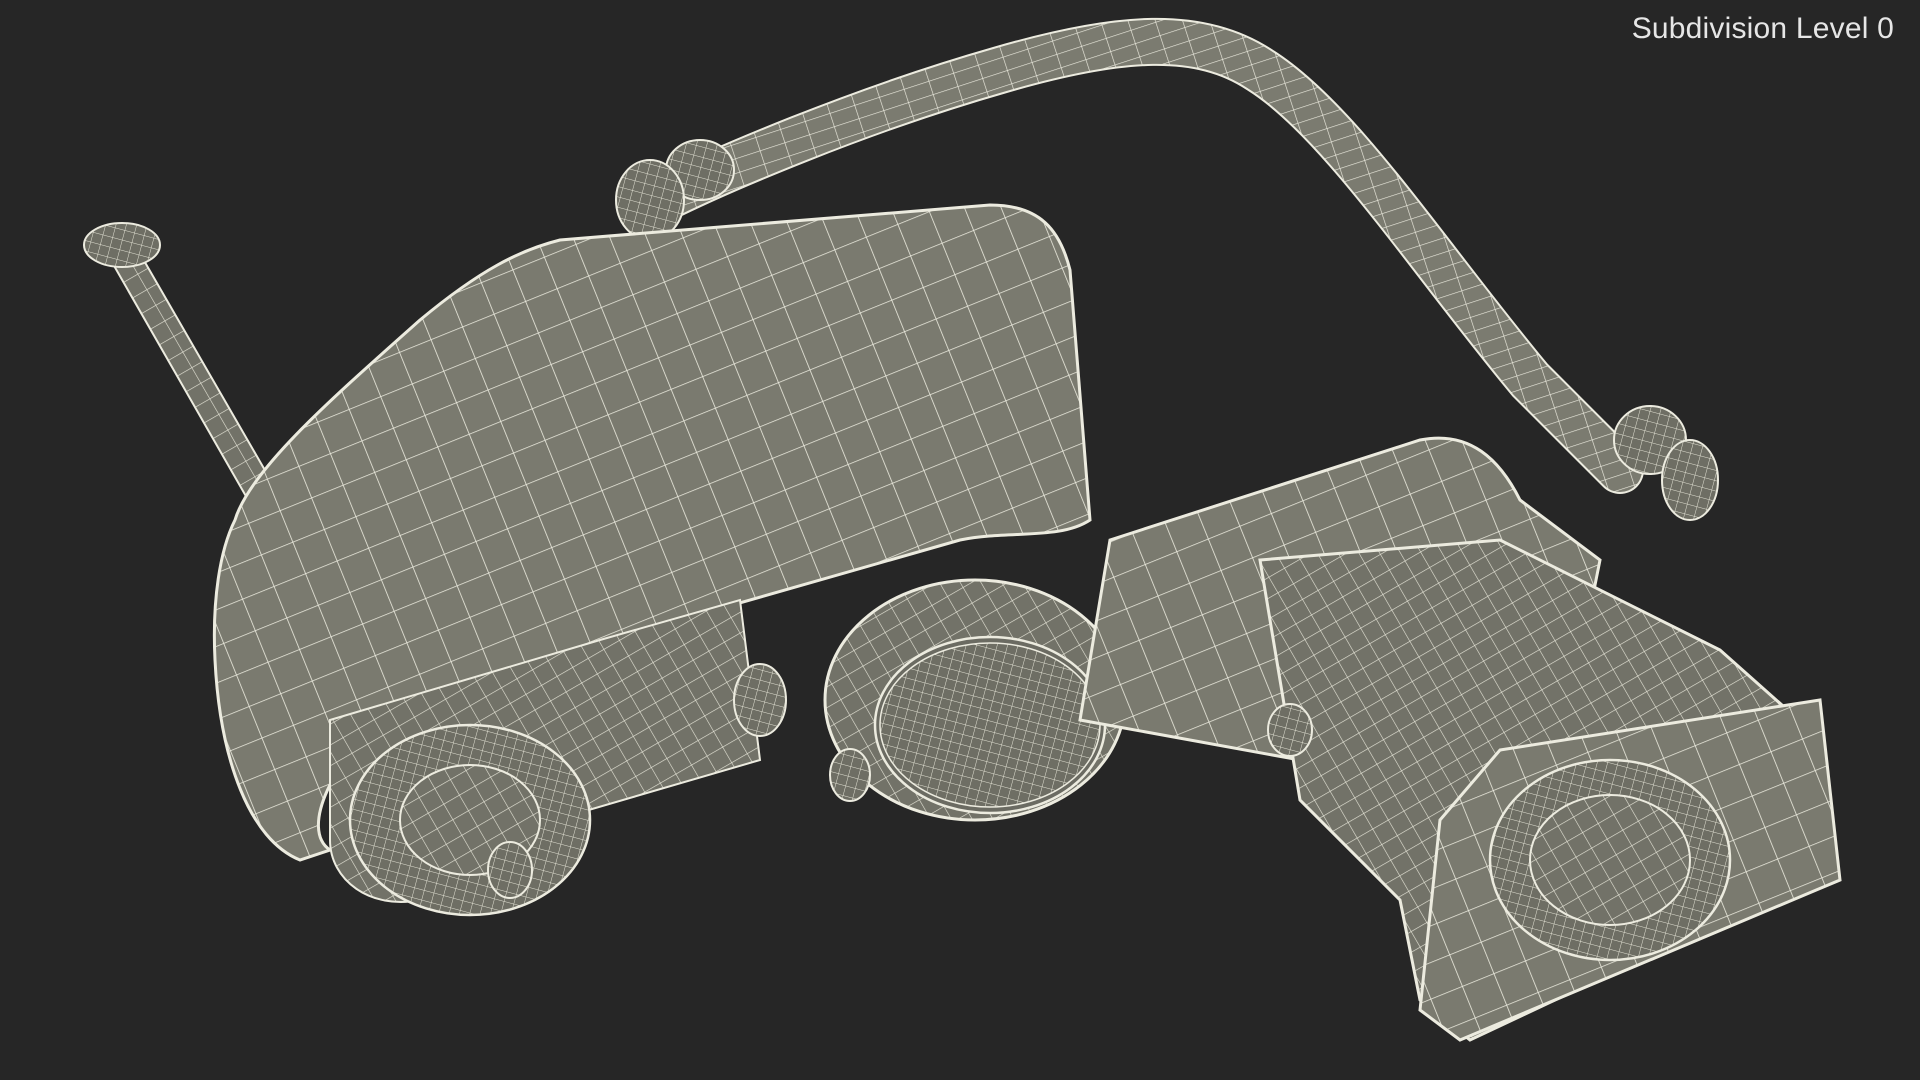 The image size is (1920, 1080). What do you see at coordinates (1762, 28) in the screenshot?
I see `subdivision-level-label: Subdivision Level 0` at bounding box center [1762, 28].